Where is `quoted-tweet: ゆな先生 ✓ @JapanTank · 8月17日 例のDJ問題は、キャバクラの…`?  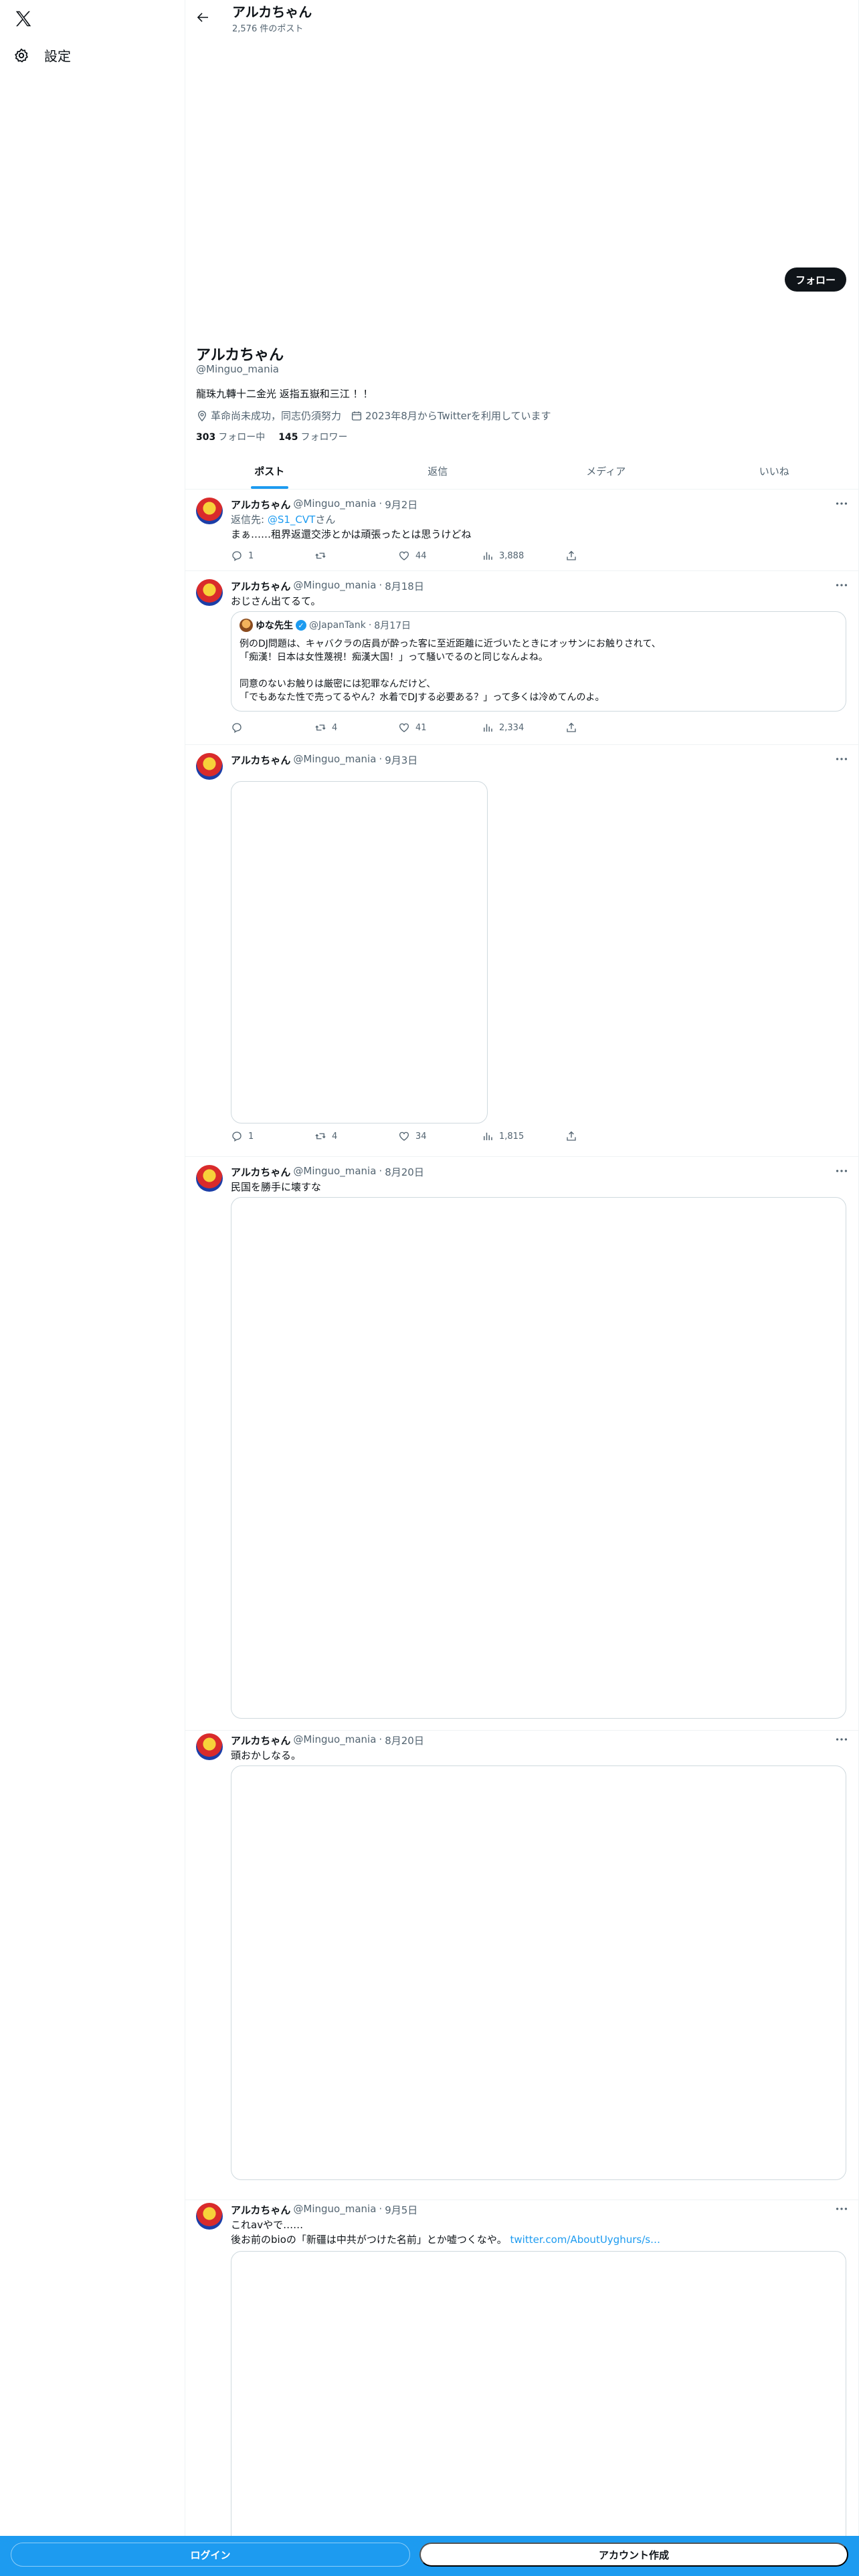 quoted-tweet: ゆな先生 ✓ @JapanTank · 8月17日 例のDJ問題は、キャバクラの… is located at coordinates (538, 661).